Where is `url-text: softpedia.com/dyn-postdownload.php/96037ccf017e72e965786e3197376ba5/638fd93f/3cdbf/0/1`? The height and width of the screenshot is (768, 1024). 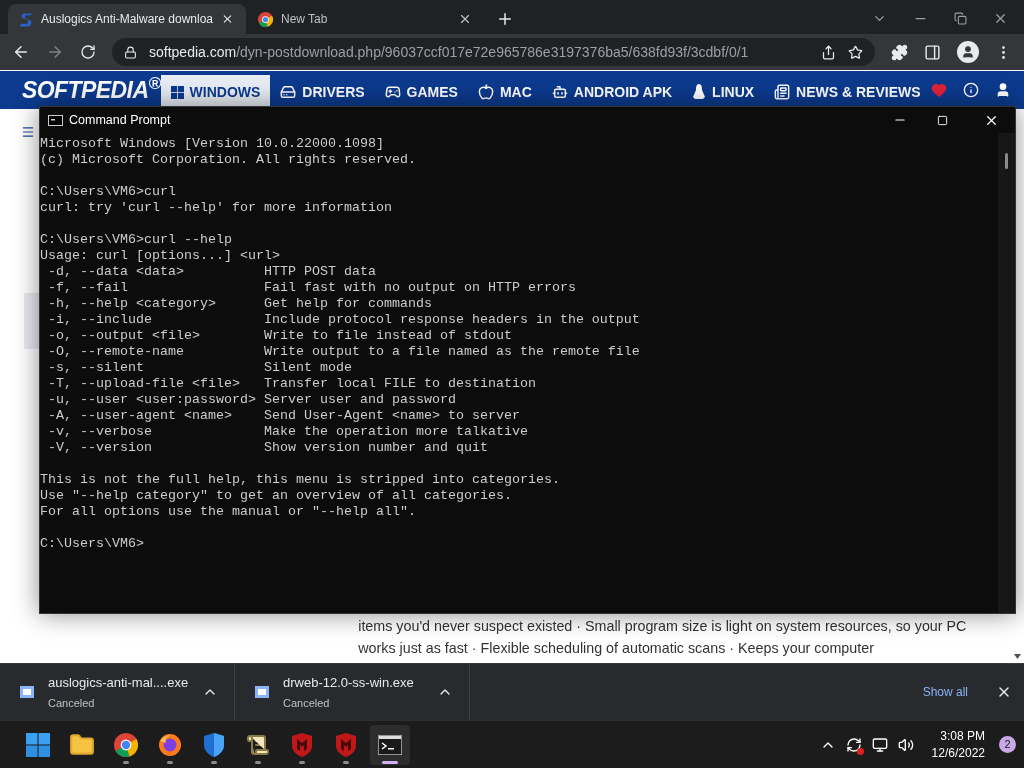
url-text: softpedia.com/dyn-postdownload.php/96037ccf017e72e965786e3197376ba5/638fd93f/3cdbf/0/1 is located at coordinates (449, 52).